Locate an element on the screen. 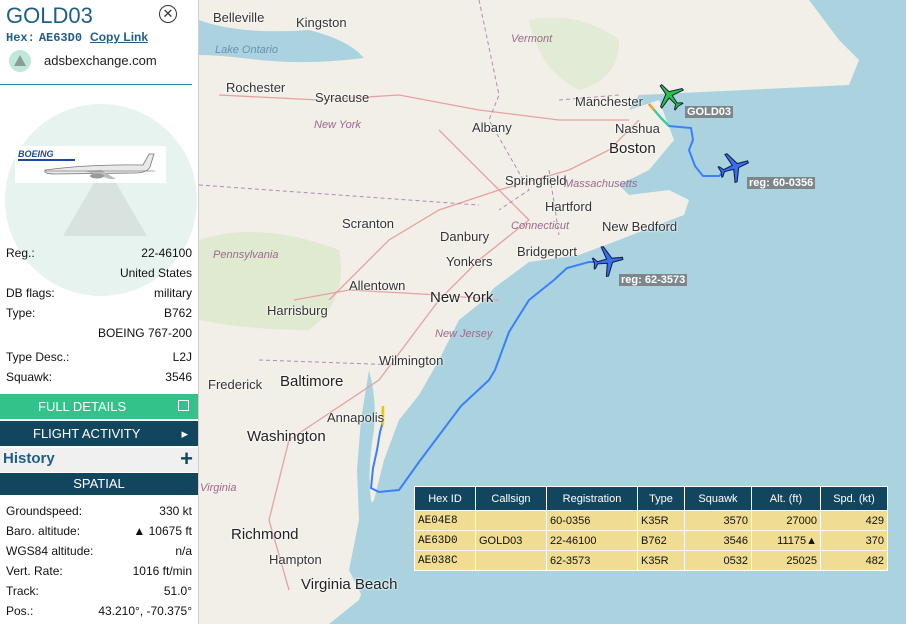 This screenshot has height=624, width=906. history-section: History + is located at coordinates (99, 459).